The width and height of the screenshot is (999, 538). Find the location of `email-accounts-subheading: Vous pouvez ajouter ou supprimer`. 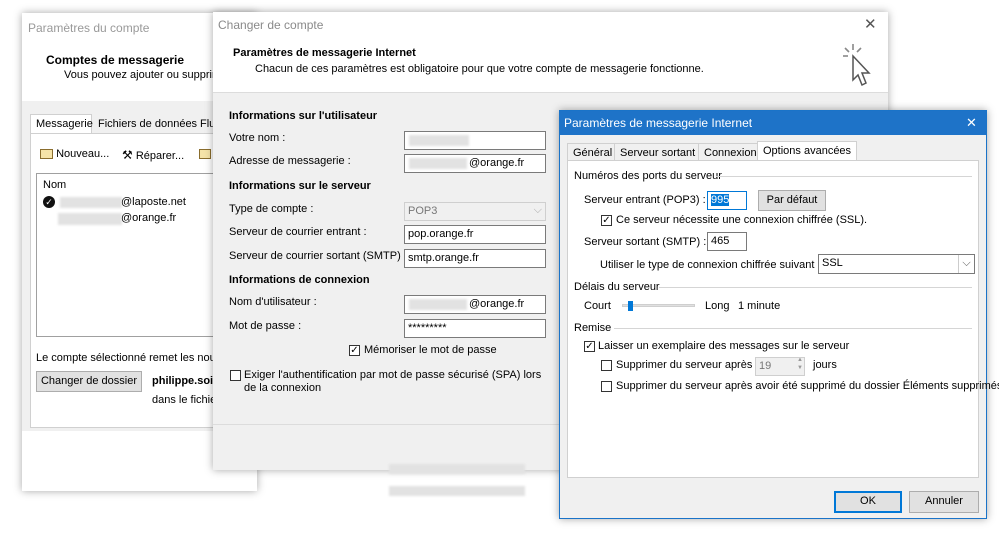

email-accounts-subheading: Vous pouvez ajouter ou supprimer is located at coordinates (147, 75).